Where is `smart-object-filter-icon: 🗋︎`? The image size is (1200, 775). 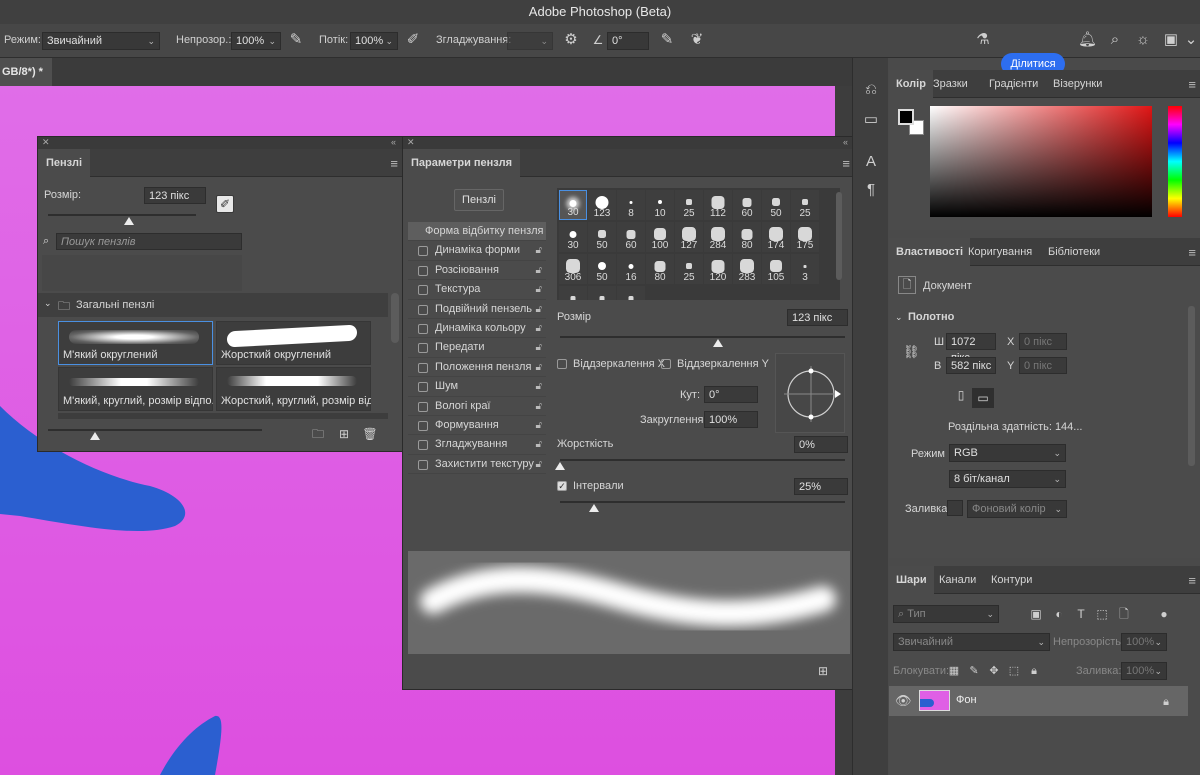 smart-object-filter-icon: 🗋︎ is located at coordinates (1124, 614).